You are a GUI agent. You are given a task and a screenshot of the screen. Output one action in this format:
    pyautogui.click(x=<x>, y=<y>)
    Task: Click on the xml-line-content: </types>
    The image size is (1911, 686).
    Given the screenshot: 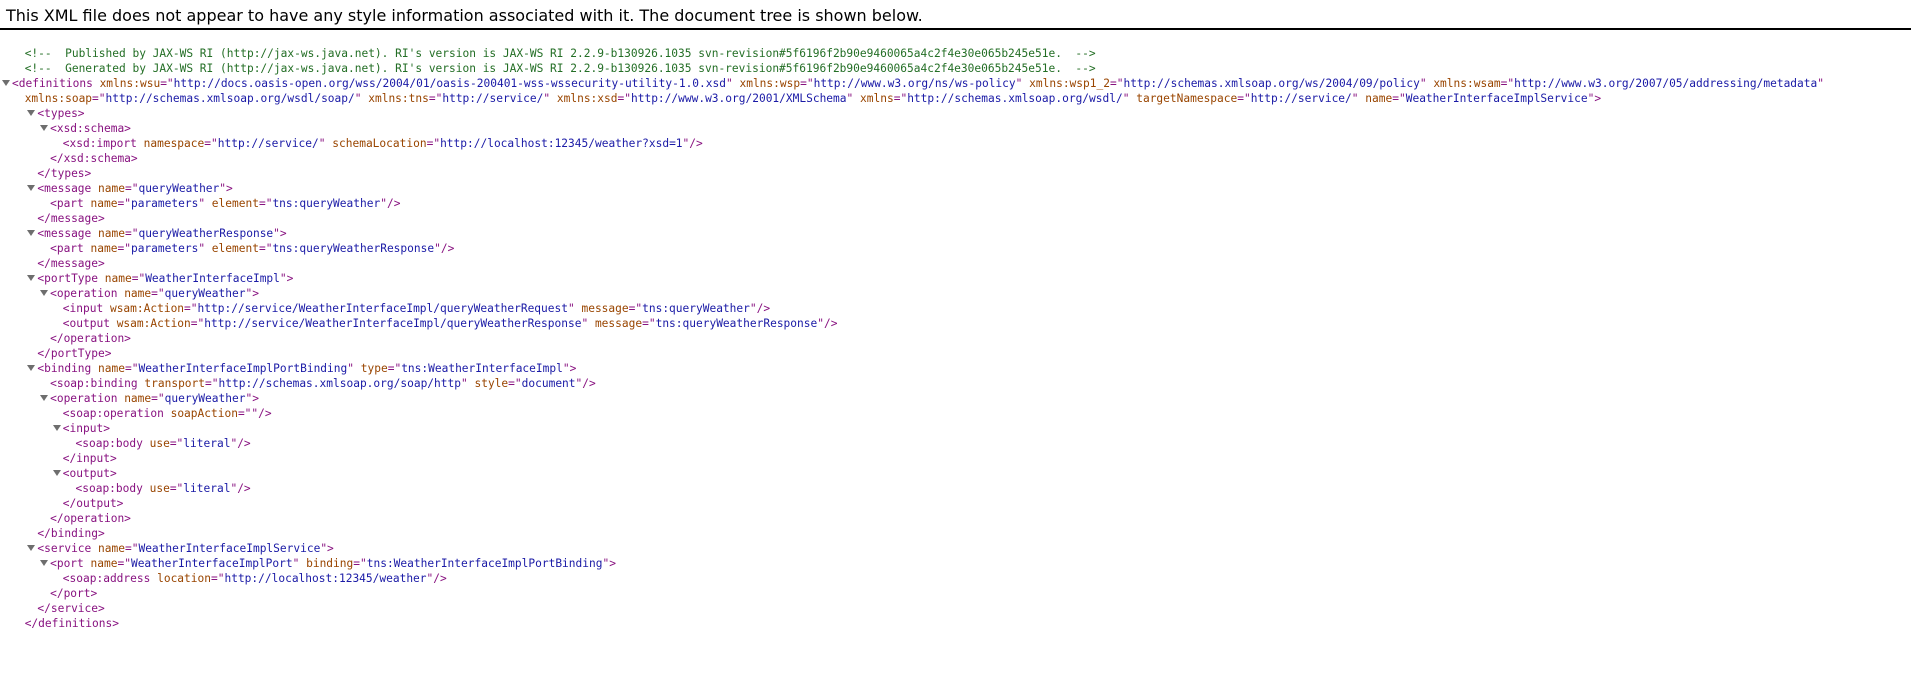 What is the action you would take?
    pyautogui.click(x=64, y=173)
    